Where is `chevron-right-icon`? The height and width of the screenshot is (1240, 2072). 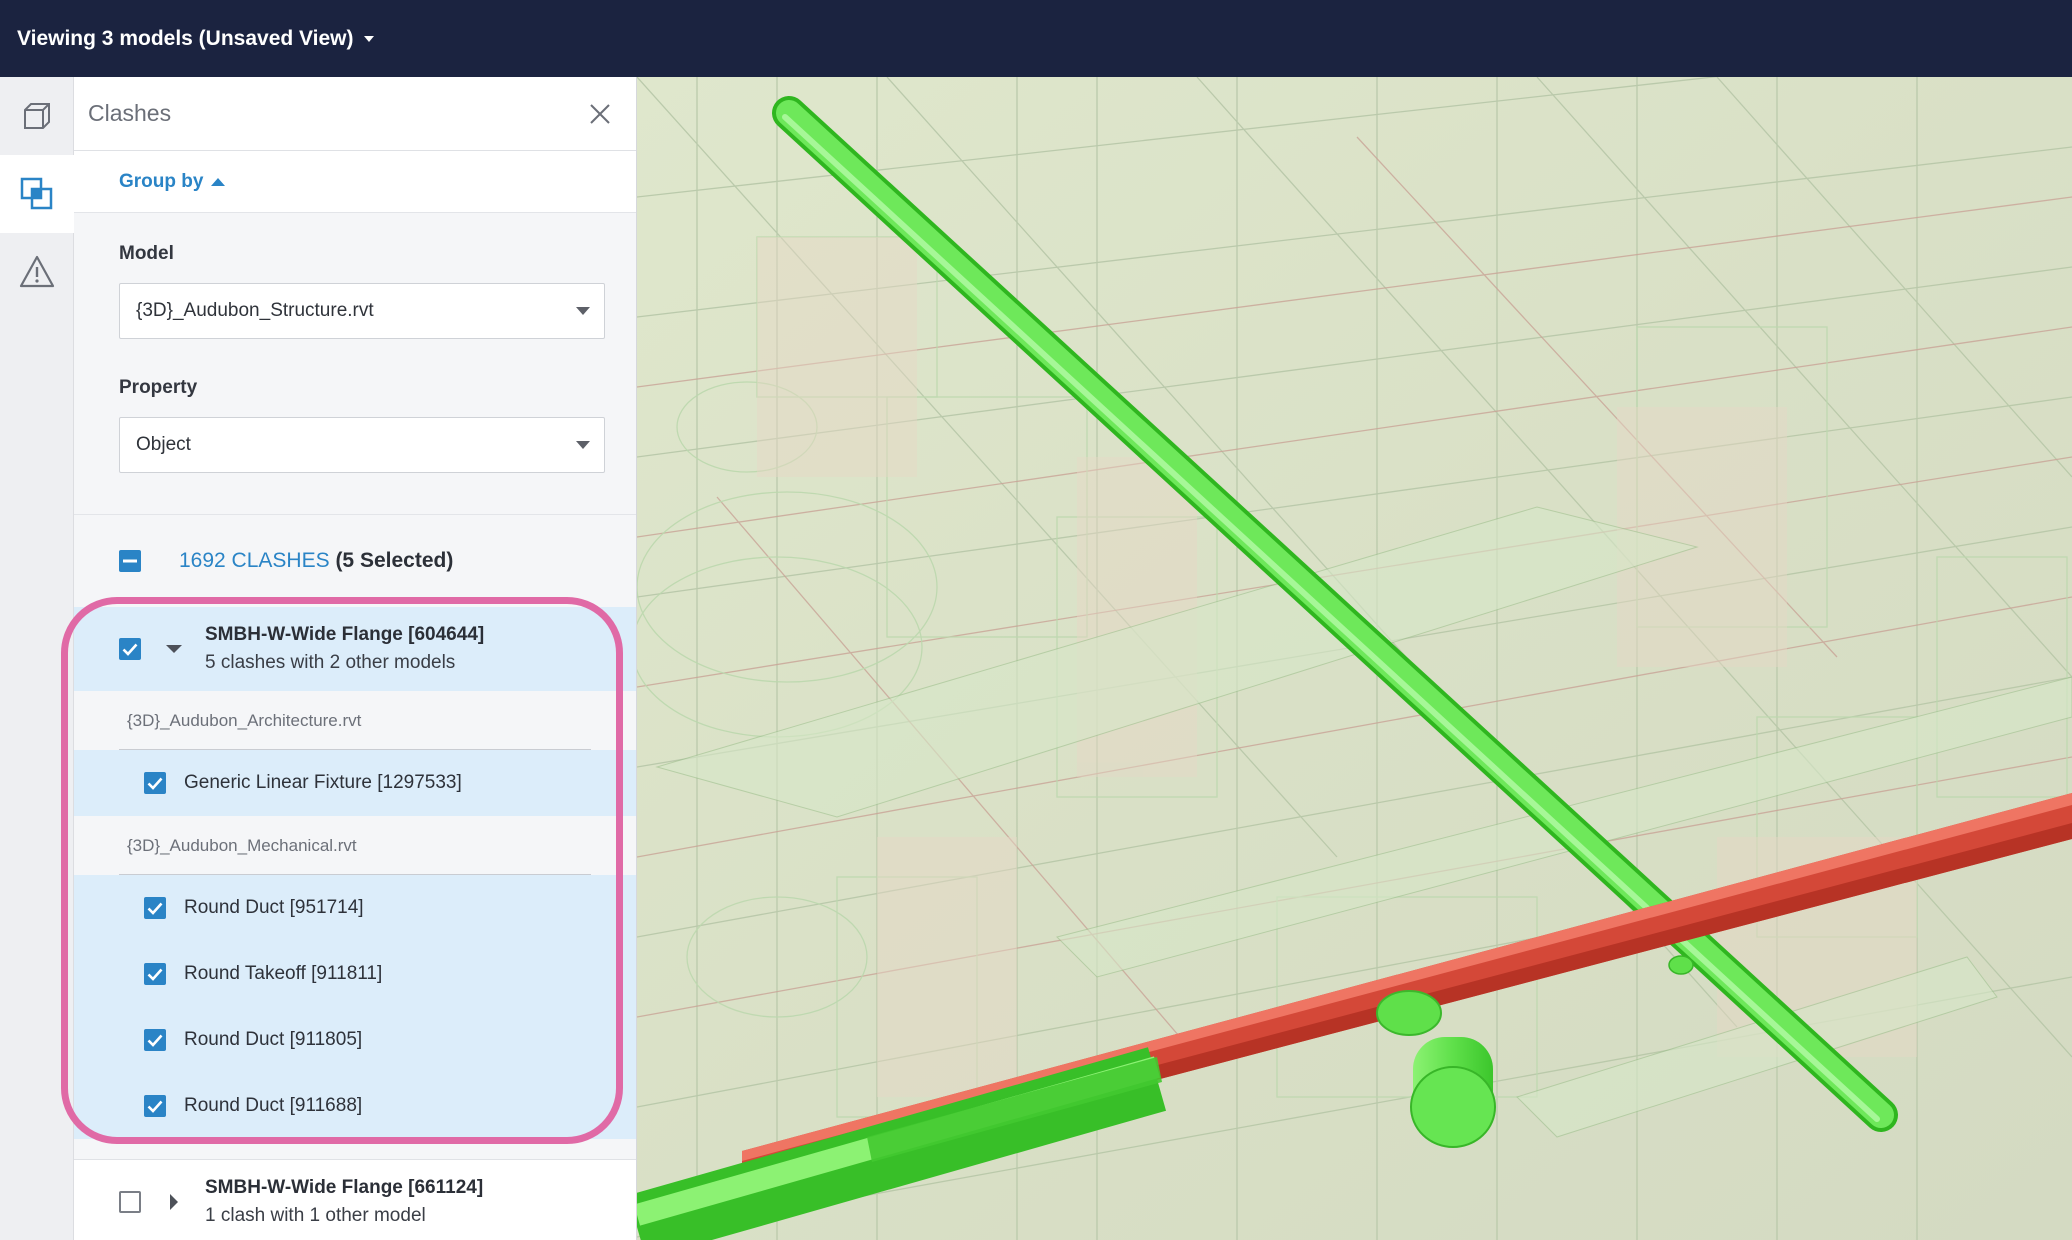
chevron-right-icon is located at coordinates (174, 1201).